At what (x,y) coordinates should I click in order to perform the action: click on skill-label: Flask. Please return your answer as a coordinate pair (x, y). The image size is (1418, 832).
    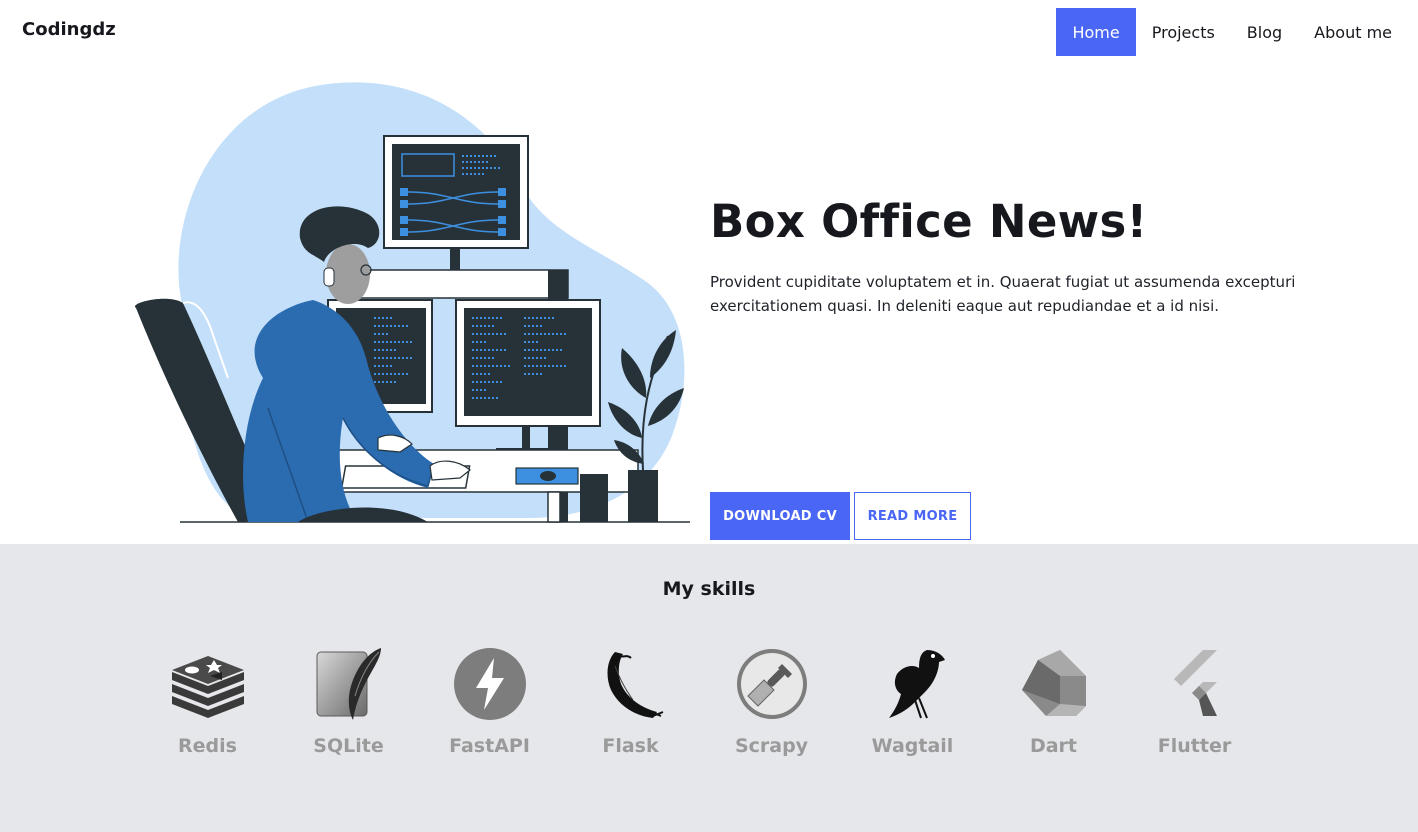
    Looking at the image, I should click on (630, 746).